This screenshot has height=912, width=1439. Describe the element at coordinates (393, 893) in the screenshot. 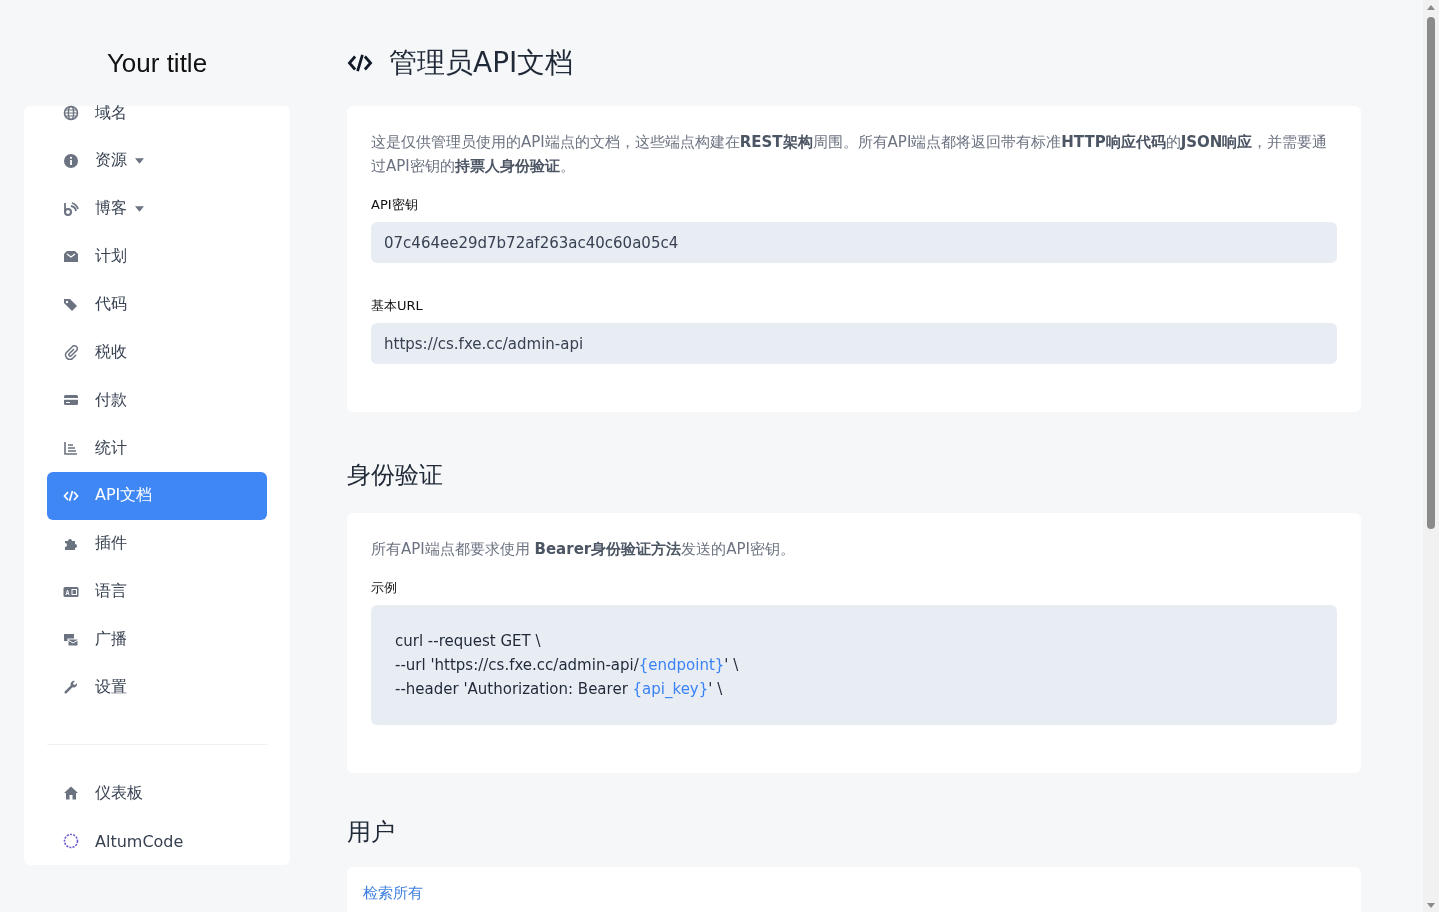

I see `retrieve-all-link: 检索所有` at that location.